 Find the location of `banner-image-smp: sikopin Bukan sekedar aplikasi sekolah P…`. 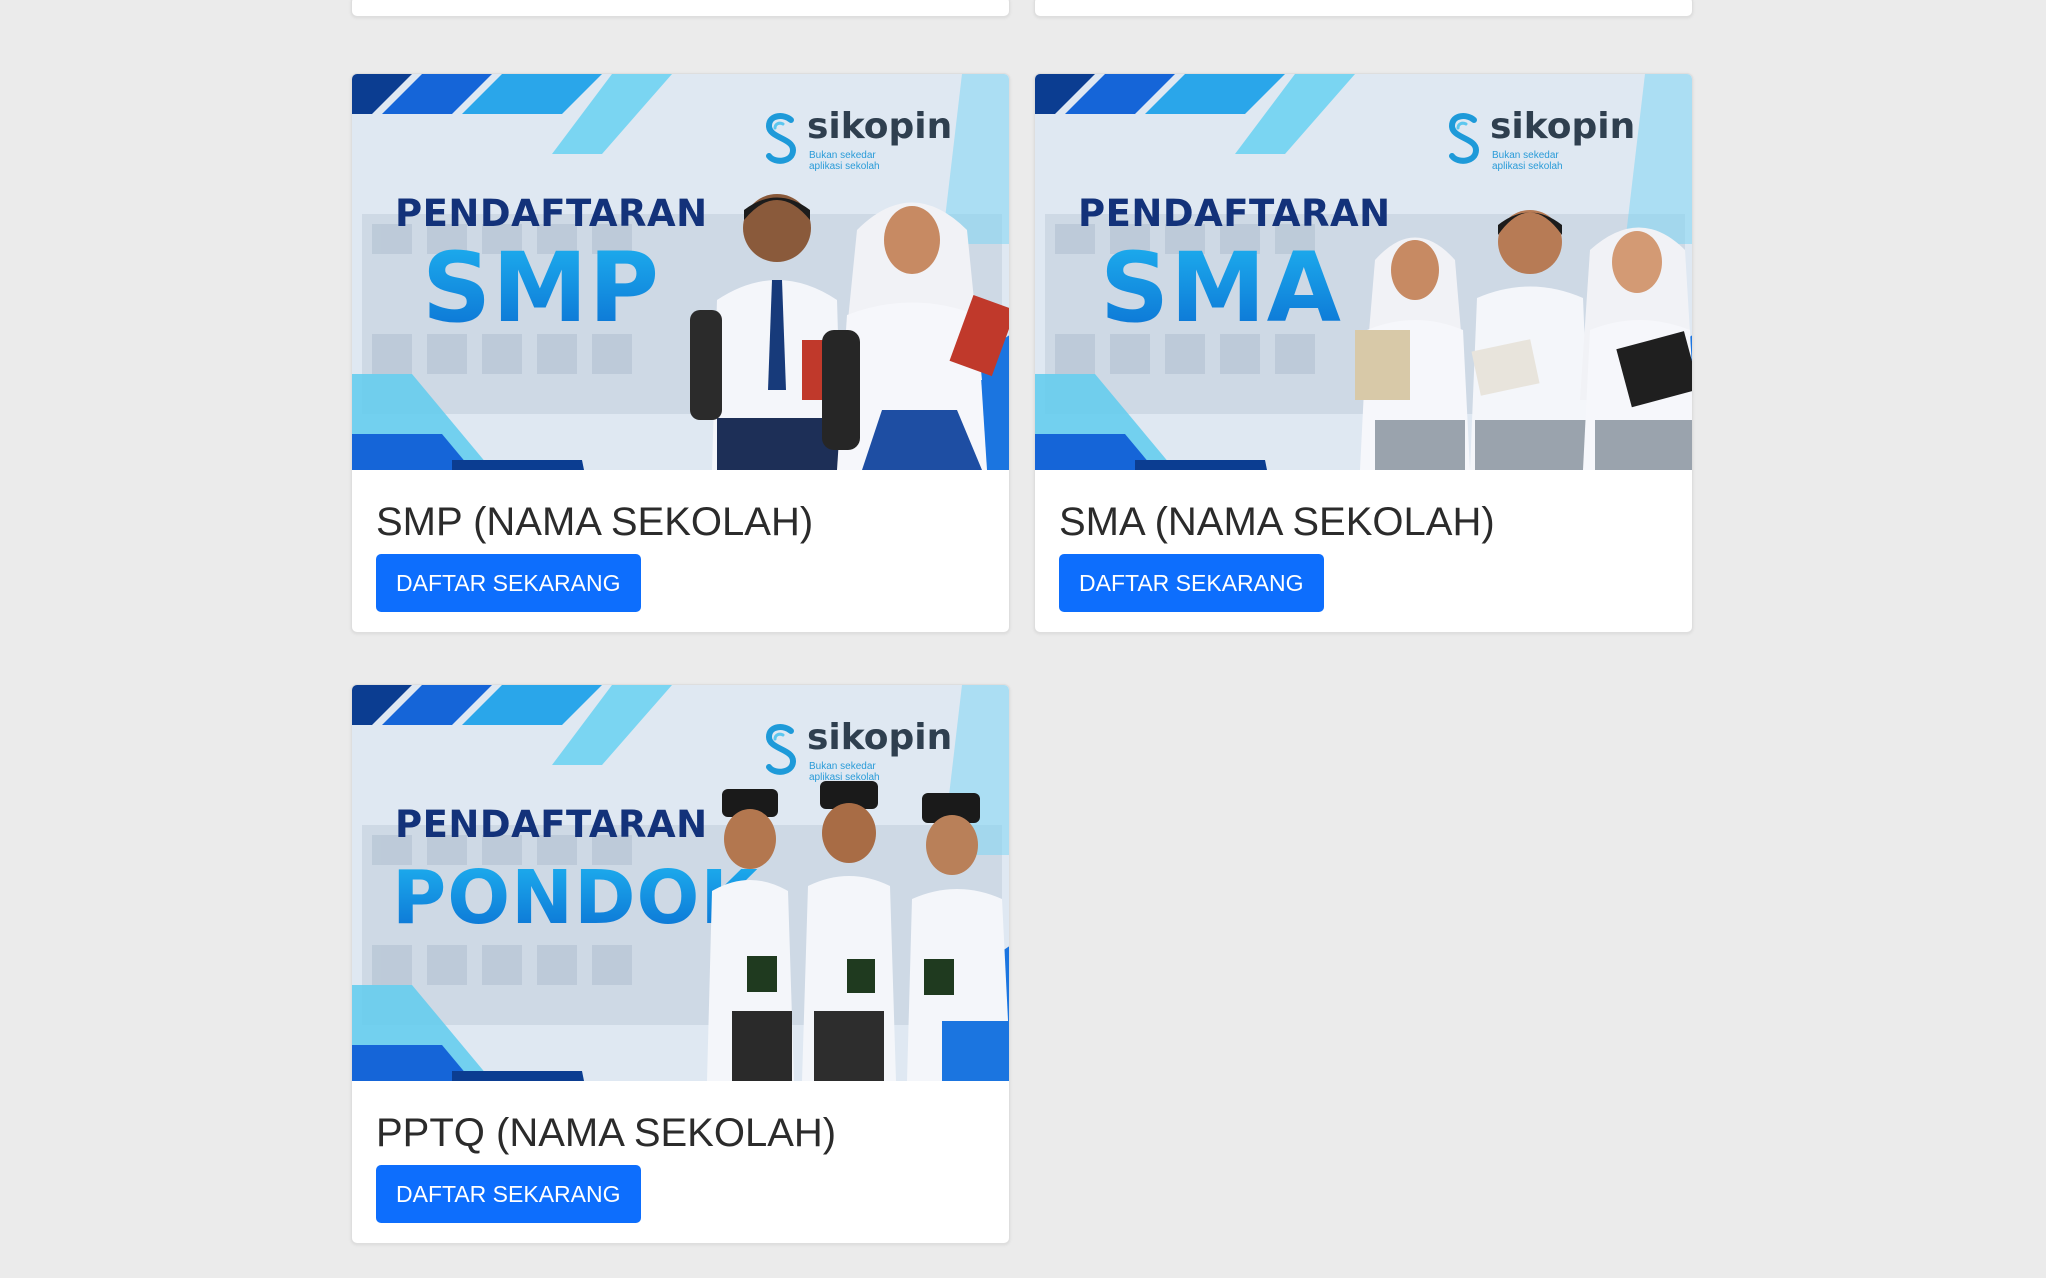

banner-image-smp: sikopin Bukan sekedar aplikasi sekolah P… is located at coordinates (680, 272).